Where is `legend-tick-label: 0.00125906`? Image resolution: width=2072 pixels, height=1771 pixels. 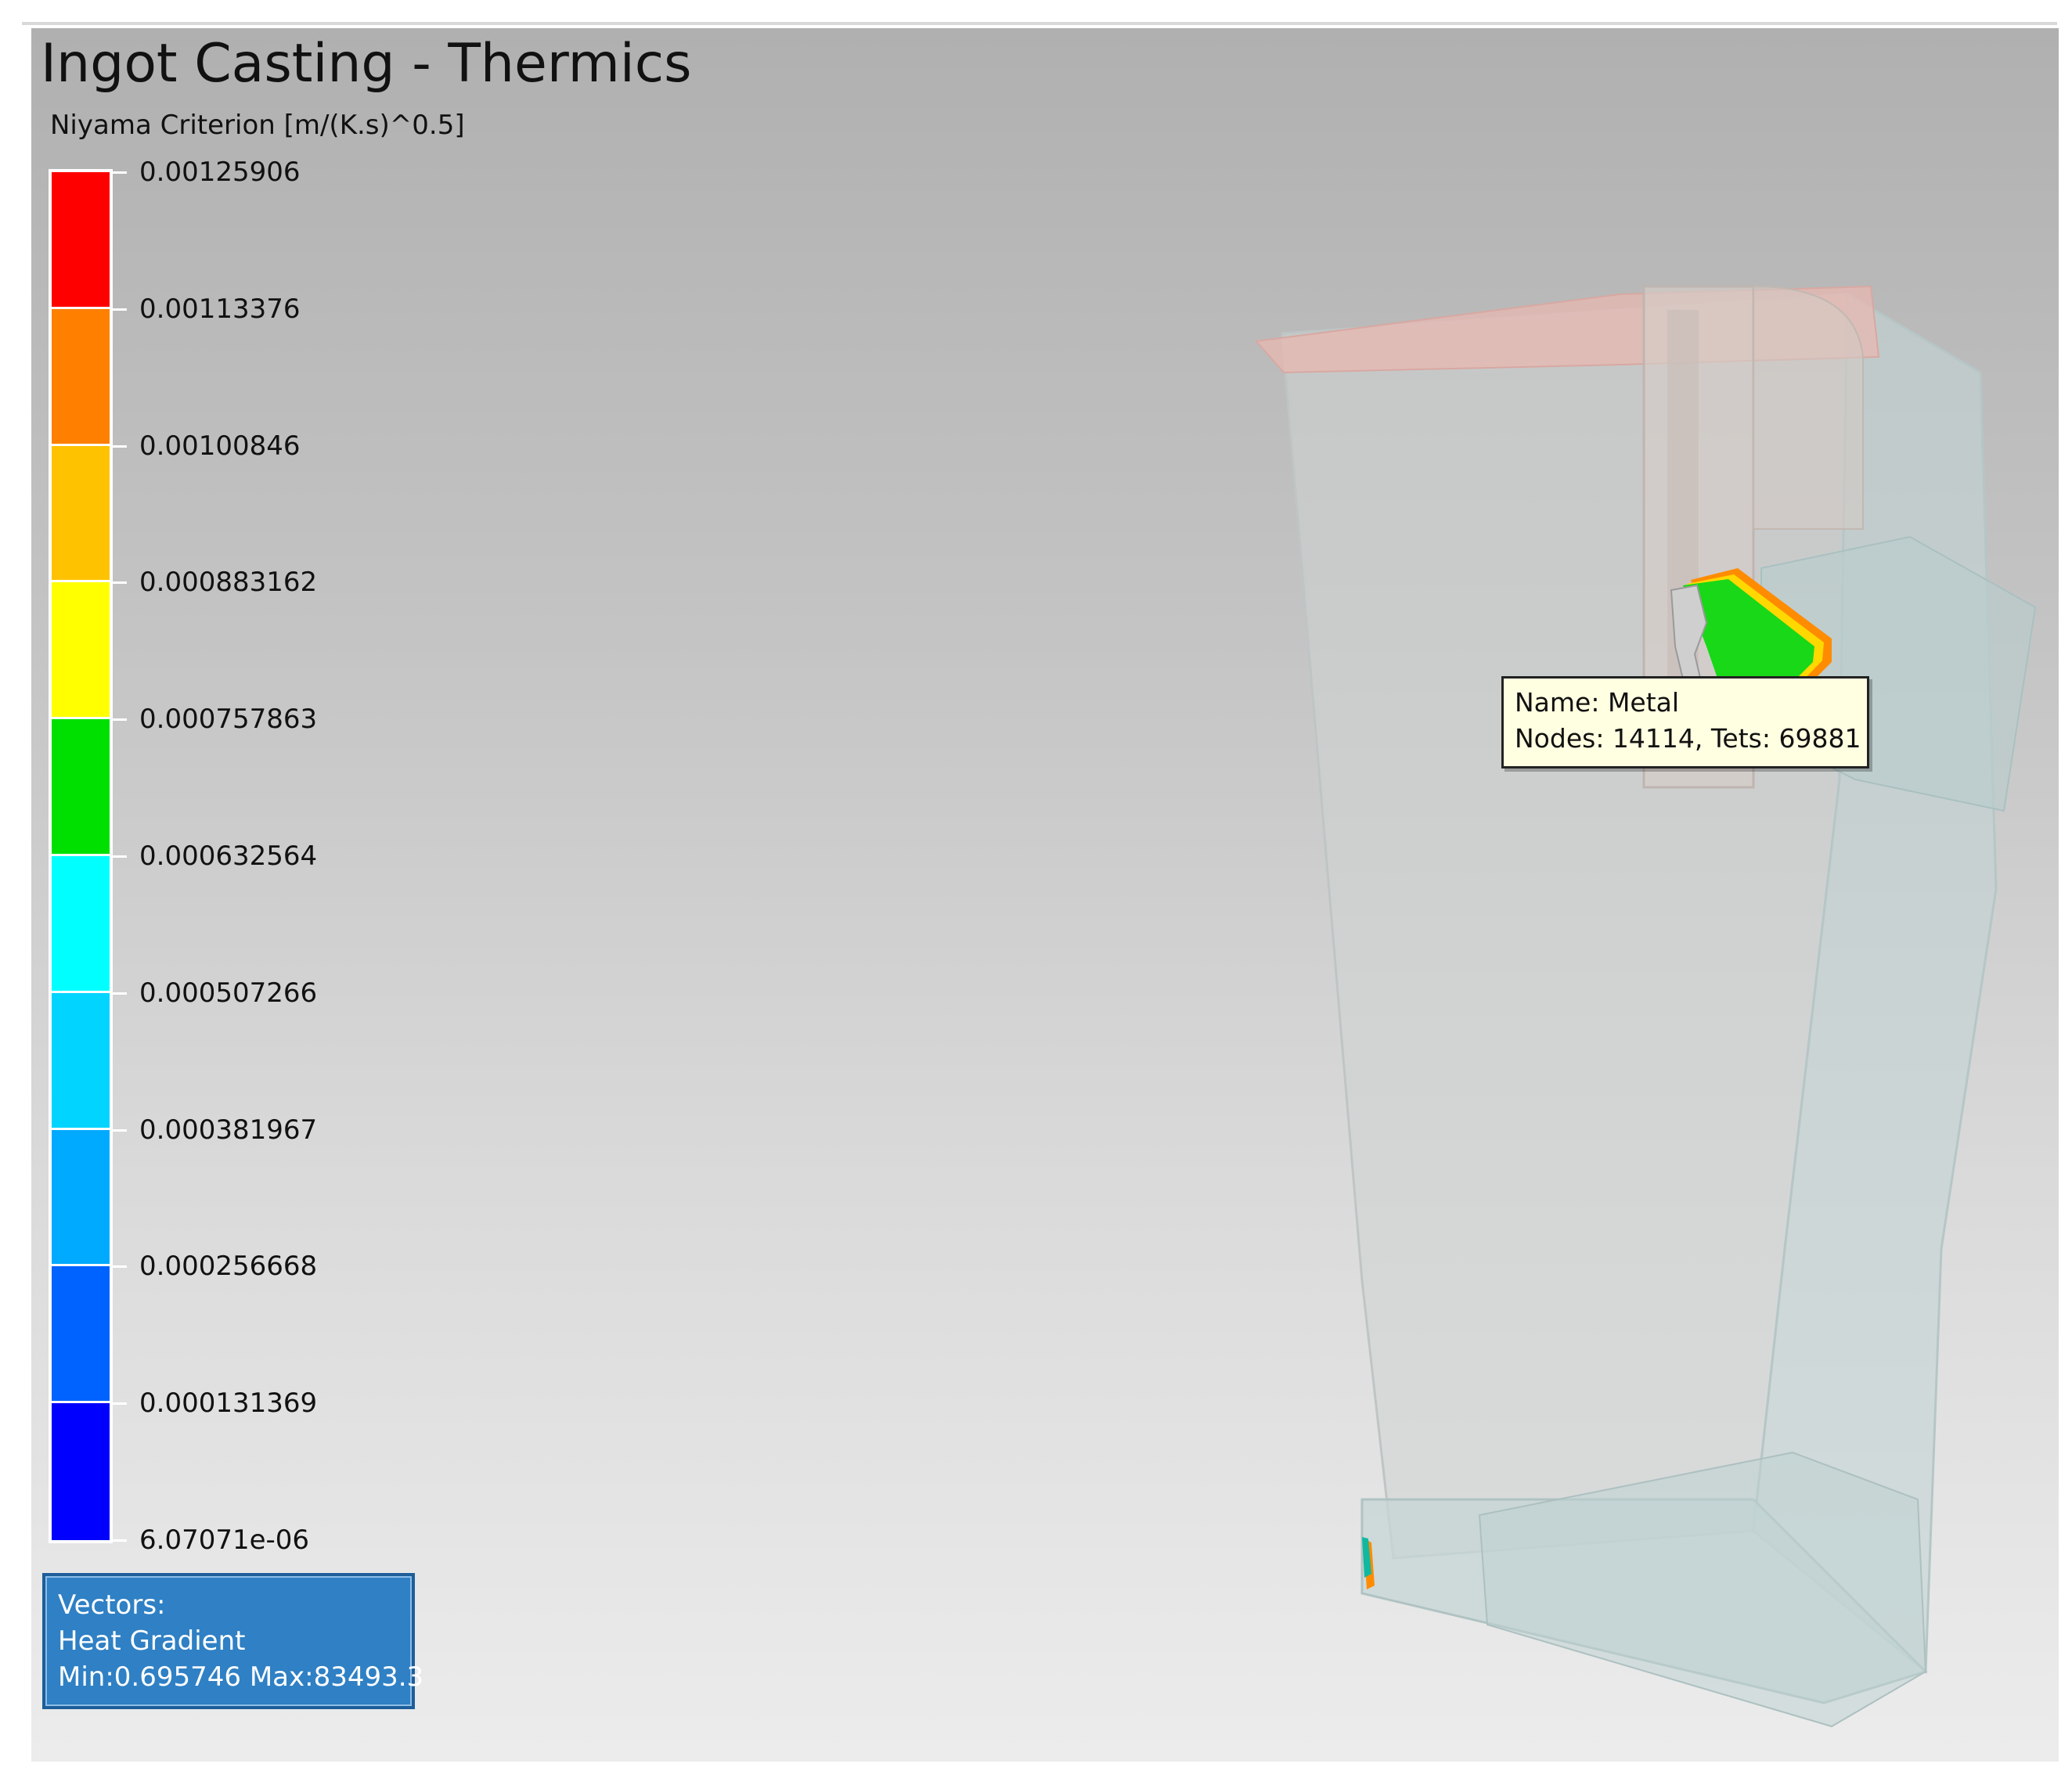 legend-tick-label: 0.00125906 is located at coordinates (220, 172).